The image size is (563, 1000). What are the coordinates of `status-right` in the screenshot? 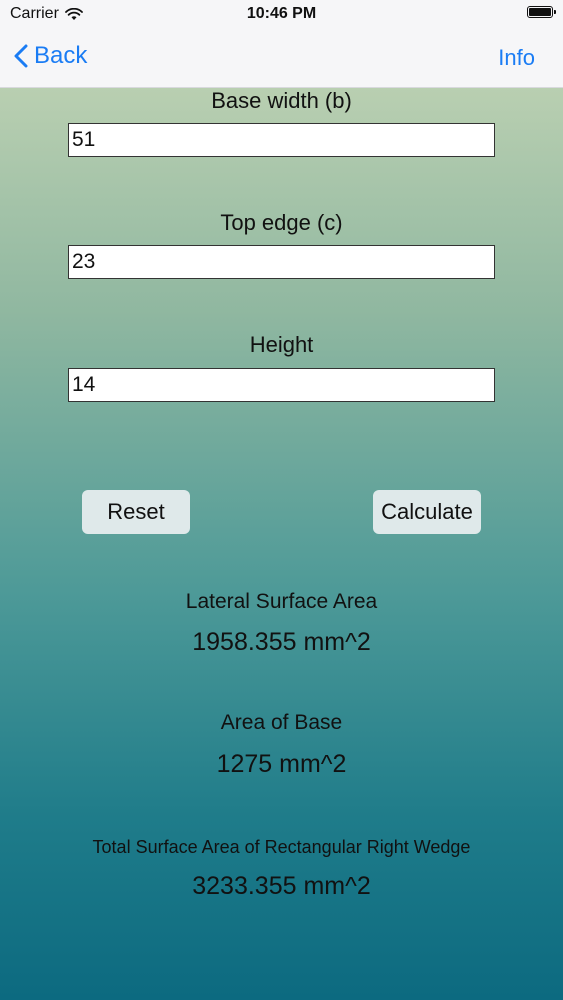 It's located at (541, 12).